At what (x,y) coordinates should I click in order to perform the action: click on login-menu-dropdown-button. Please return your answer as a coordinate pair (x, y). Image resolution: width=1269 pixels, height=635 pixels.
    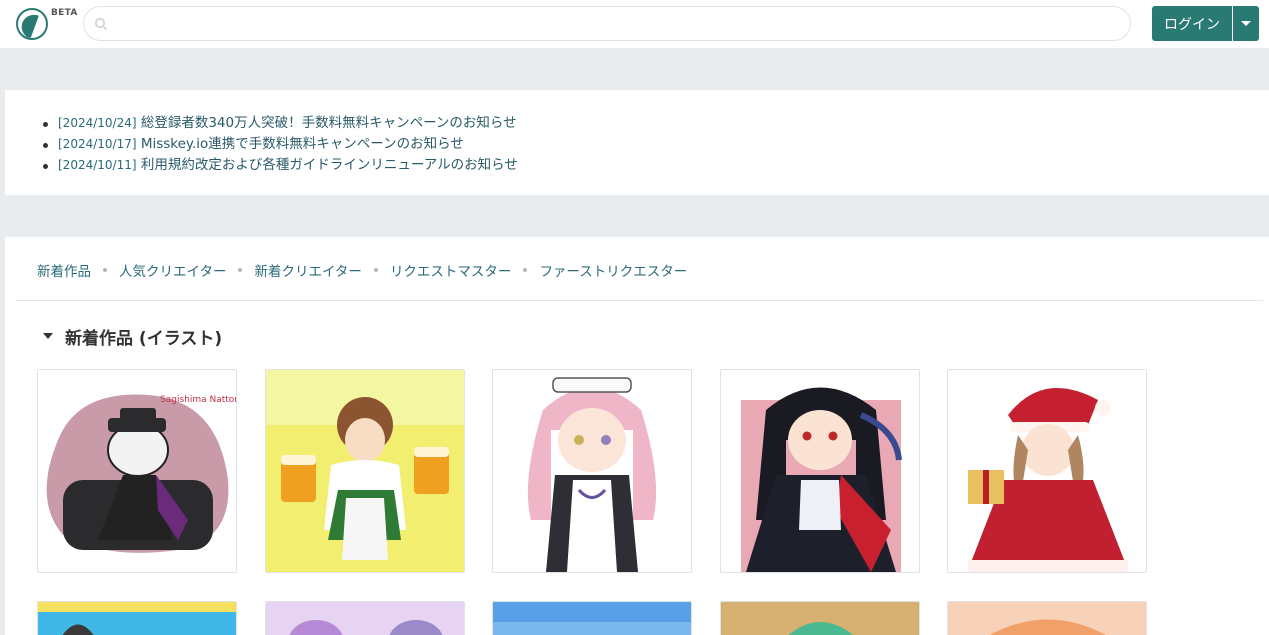
    Looking at the image, I should click on (1246, 23).